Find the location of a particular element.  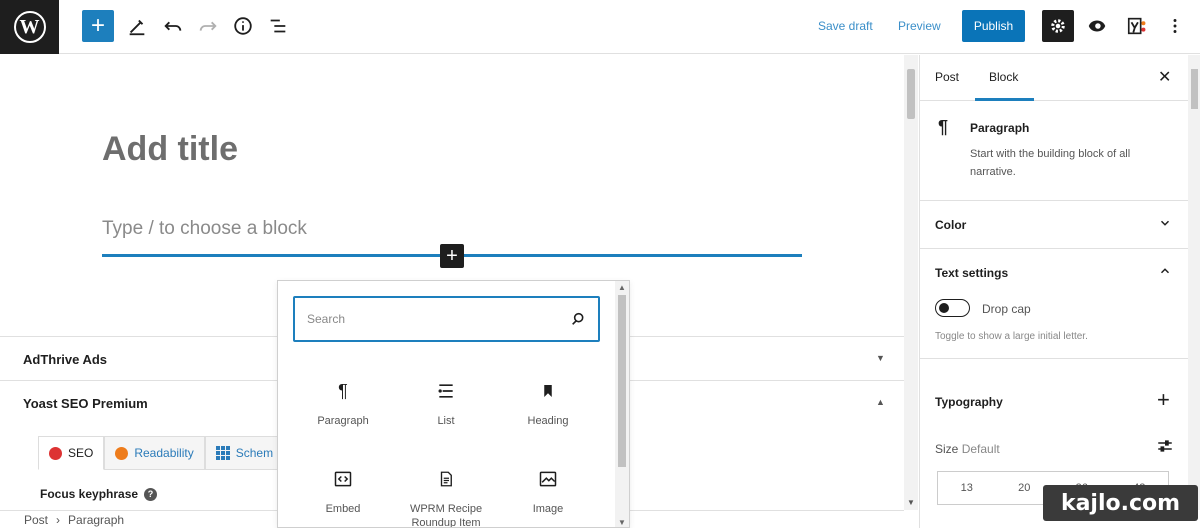

wordpress-logo-button: W is located at coordinates (29, 27).